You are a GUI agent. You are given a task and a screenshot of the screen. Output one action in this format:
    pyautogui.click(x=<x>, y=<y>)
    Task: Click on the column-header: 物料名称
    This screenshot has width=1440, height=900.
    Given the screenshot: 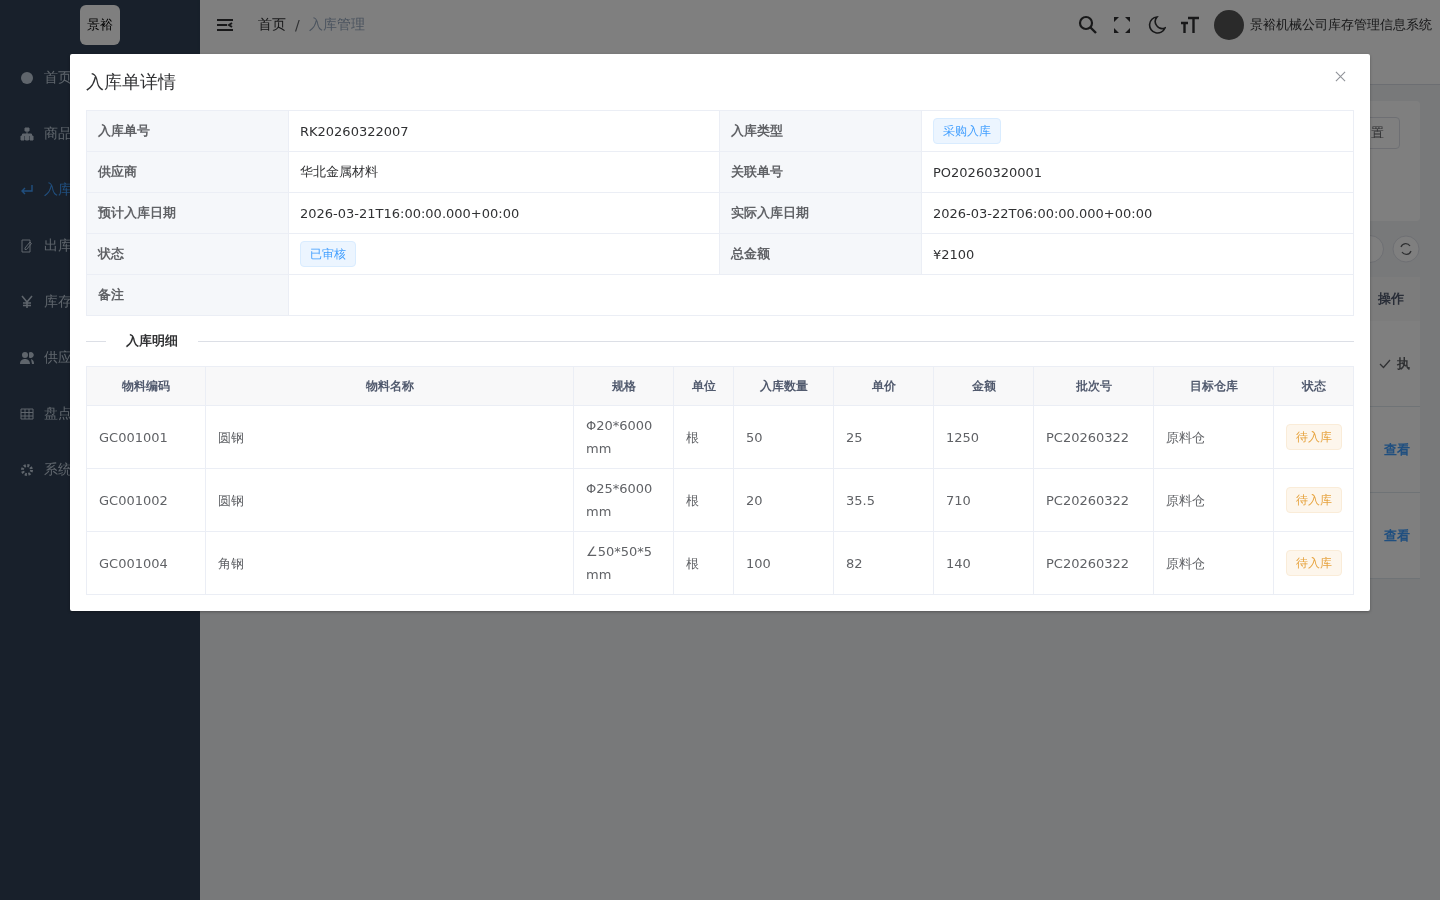 What is the action you would take?
    pyautogui.click(x=390, y=386)
    